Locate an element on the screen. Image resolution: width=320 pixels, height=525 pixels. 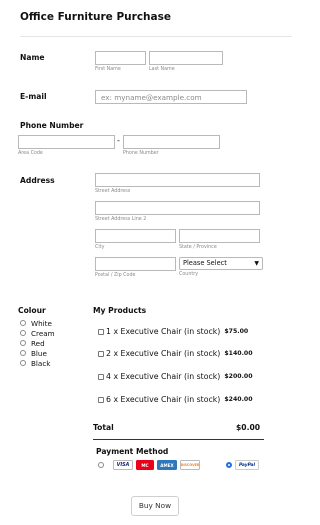
colour-option-black: Black is located at coordinates (37, 363).